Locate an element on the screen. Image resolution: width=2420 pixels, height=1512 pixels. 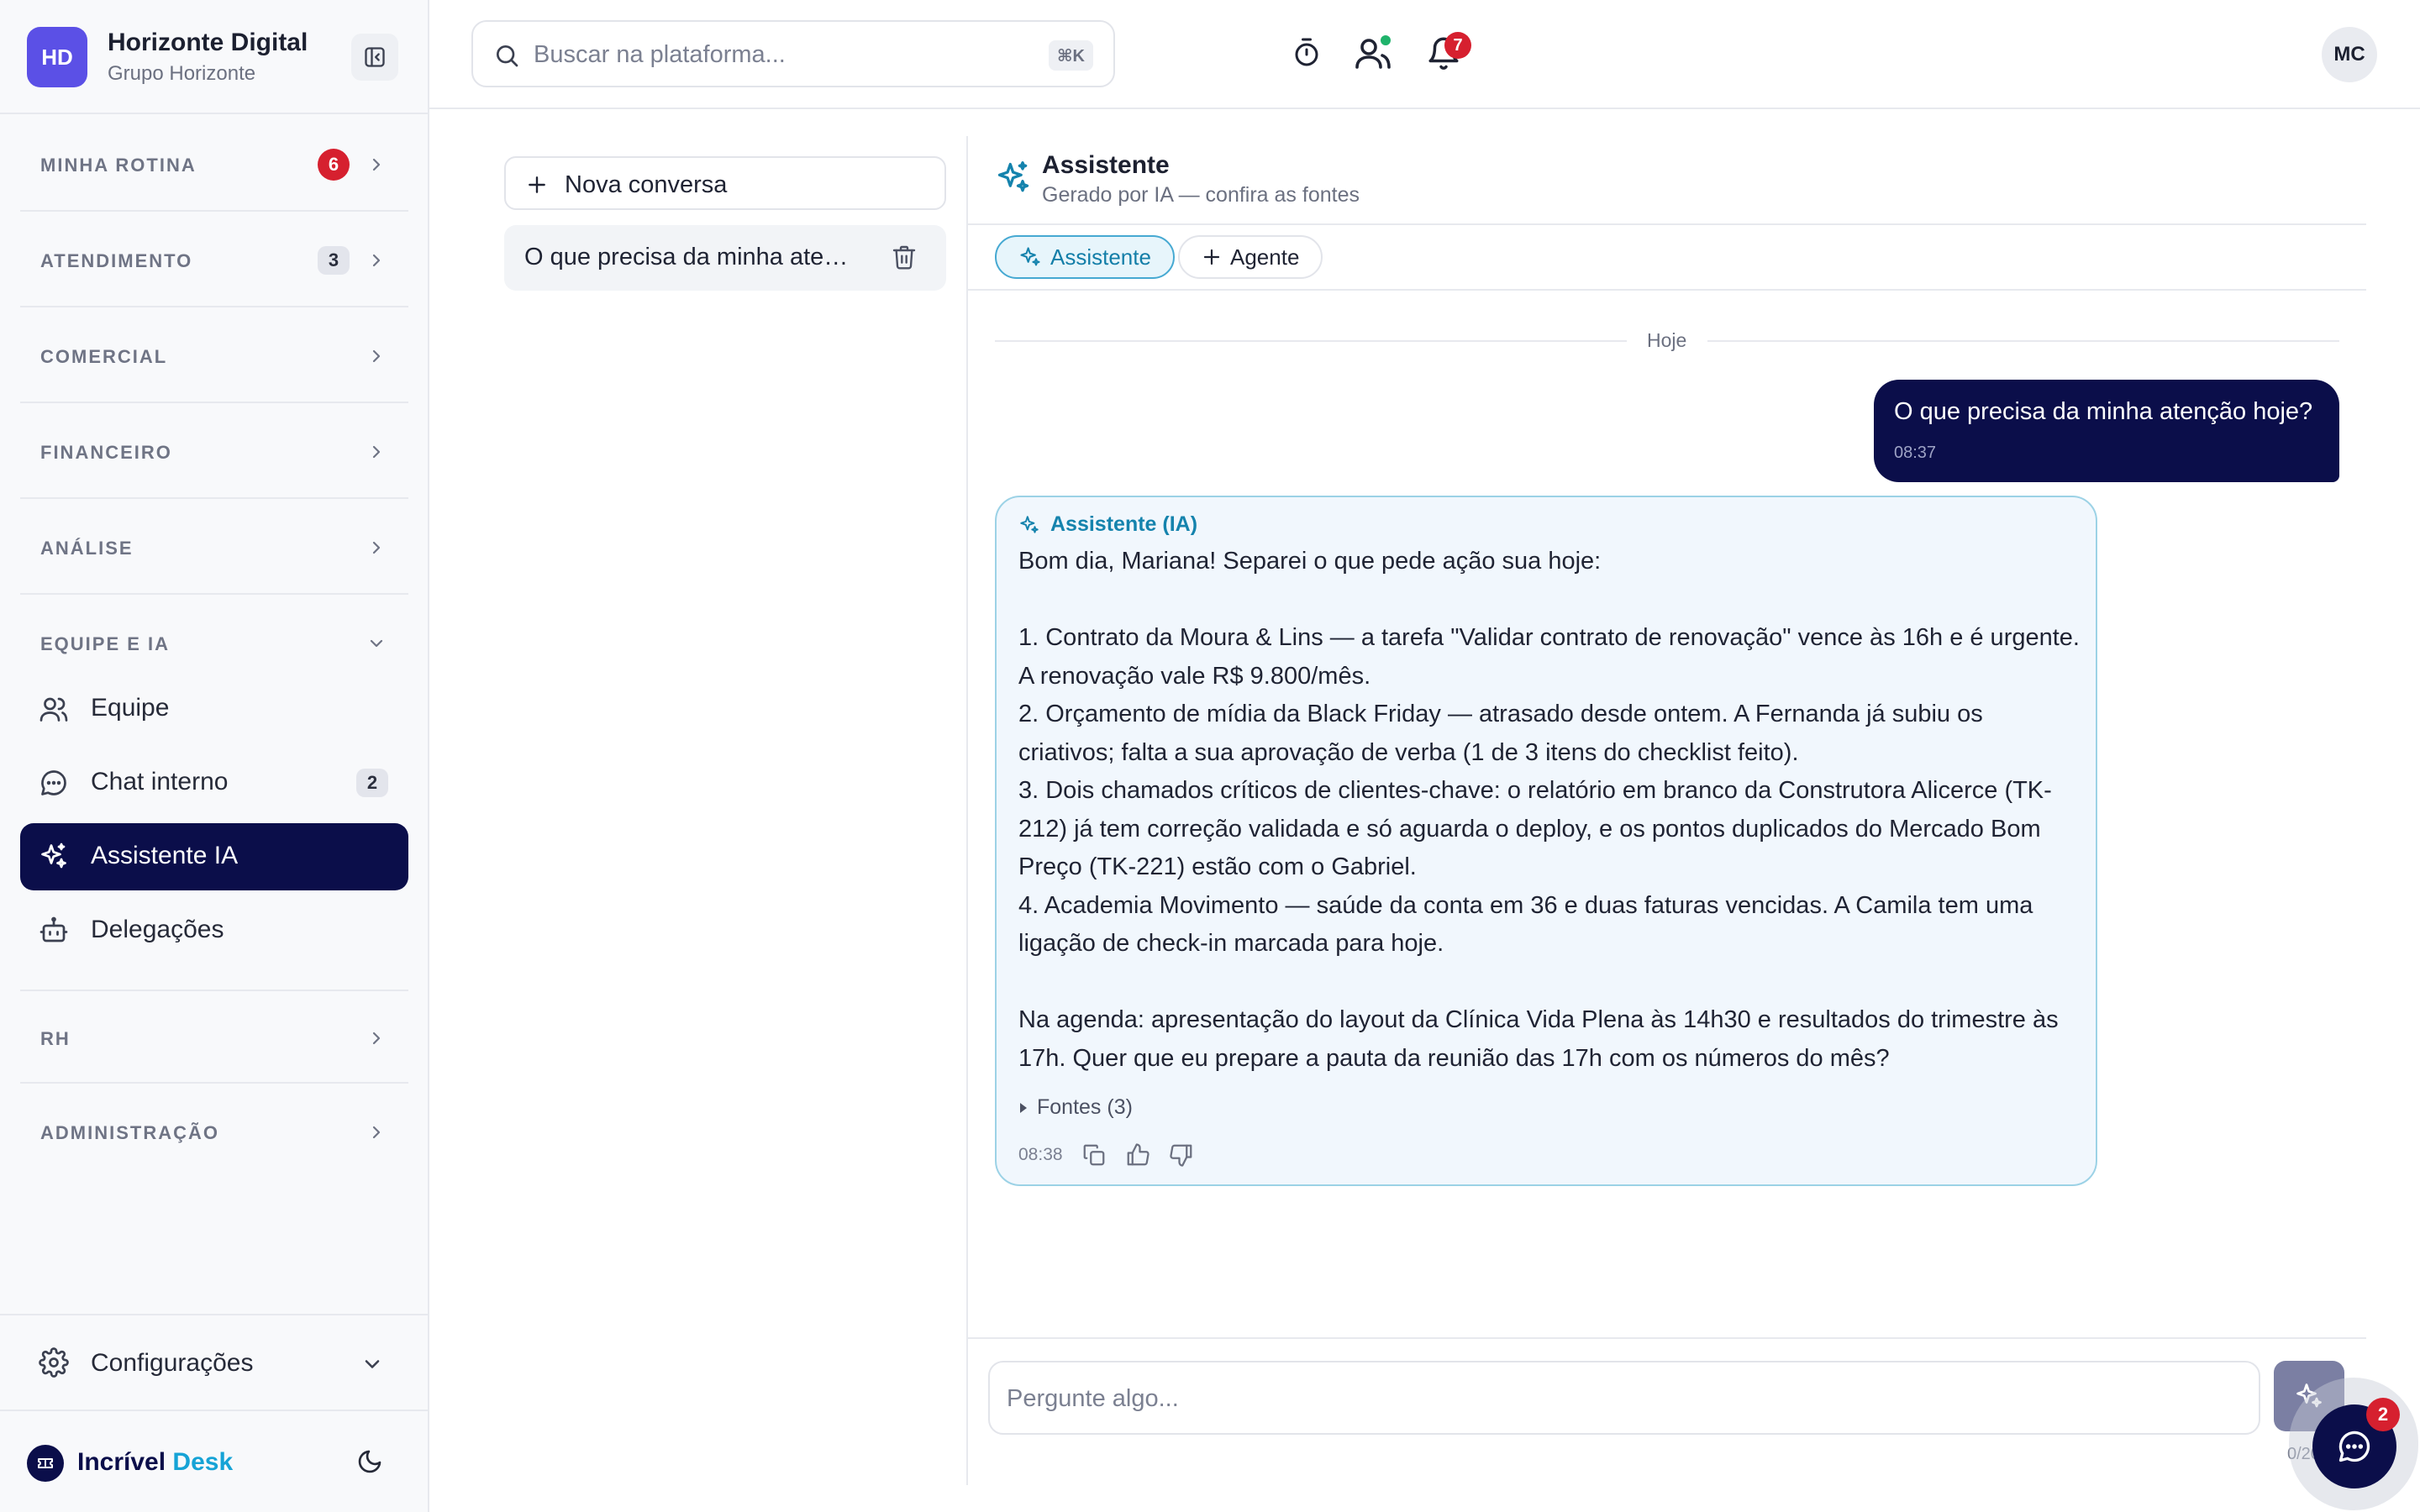
day-label: Hoje is located at coordinates (1667, 340).